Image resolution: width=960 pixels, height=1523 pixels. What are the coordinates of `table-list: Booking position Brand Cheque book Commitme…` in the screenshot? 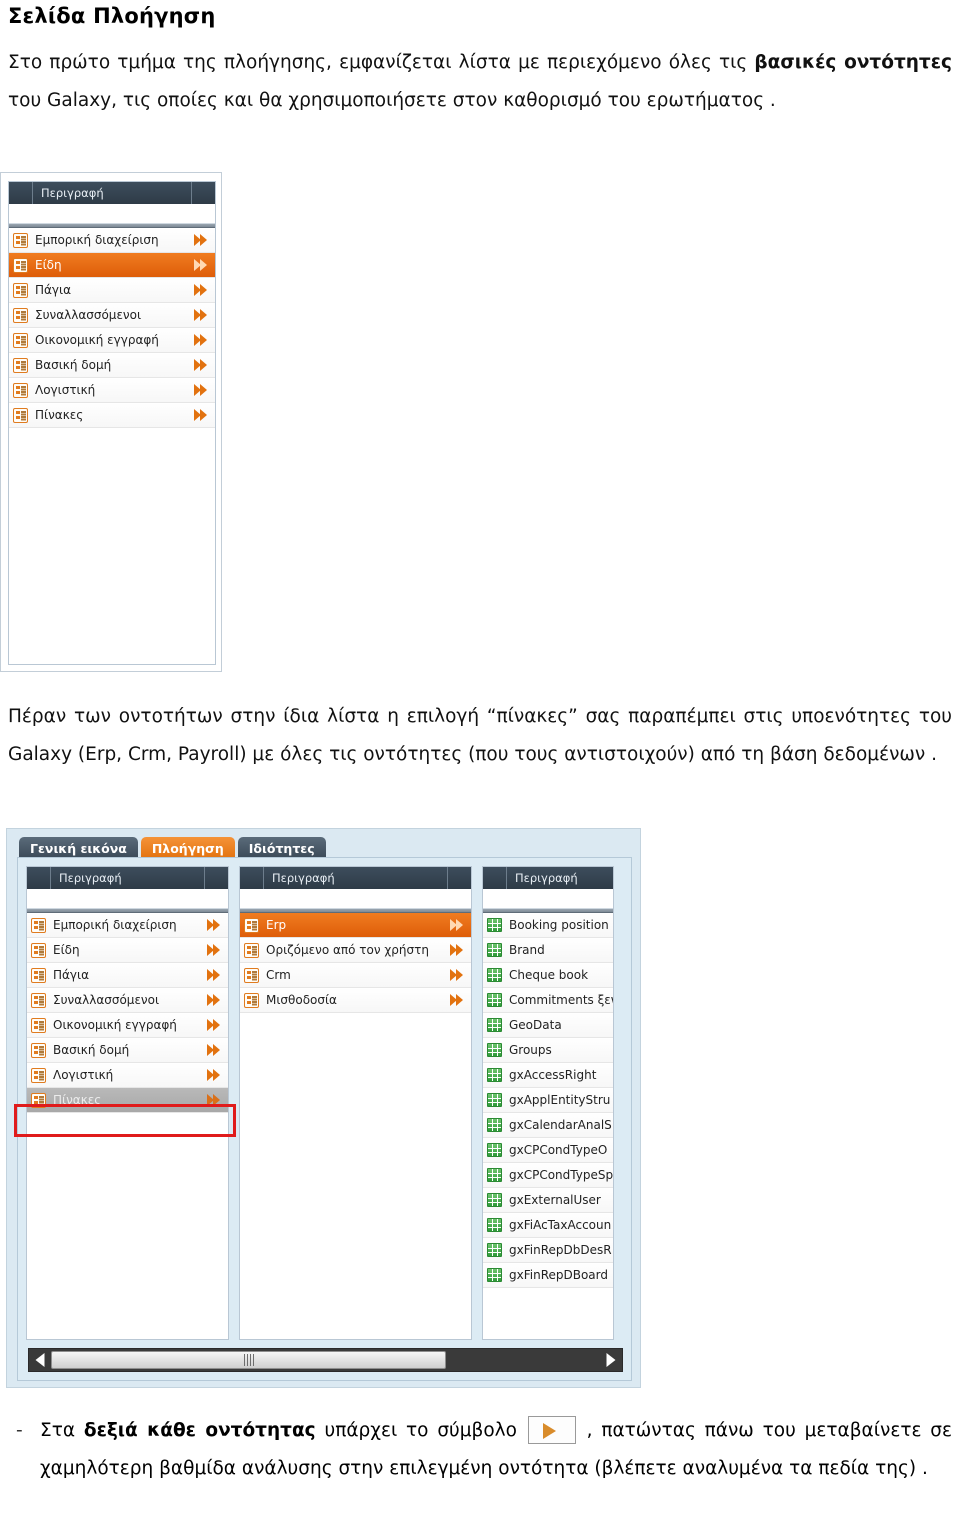 It's located at (548, 1100).